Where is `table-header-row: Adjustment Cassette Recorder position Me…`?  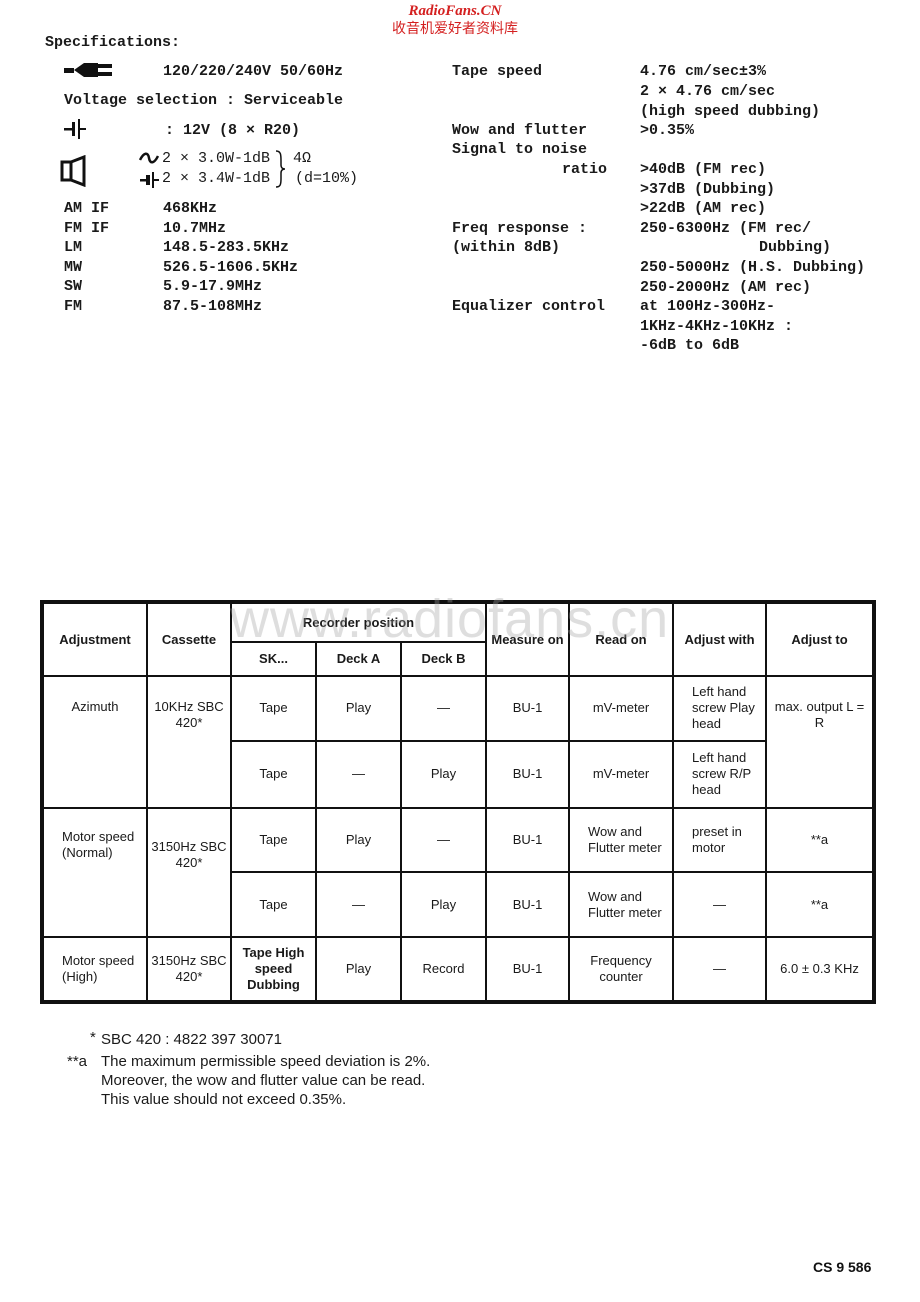 table-header-row: Adjustment Cassette Recorder position Me… is located at coordinates (458, 639).